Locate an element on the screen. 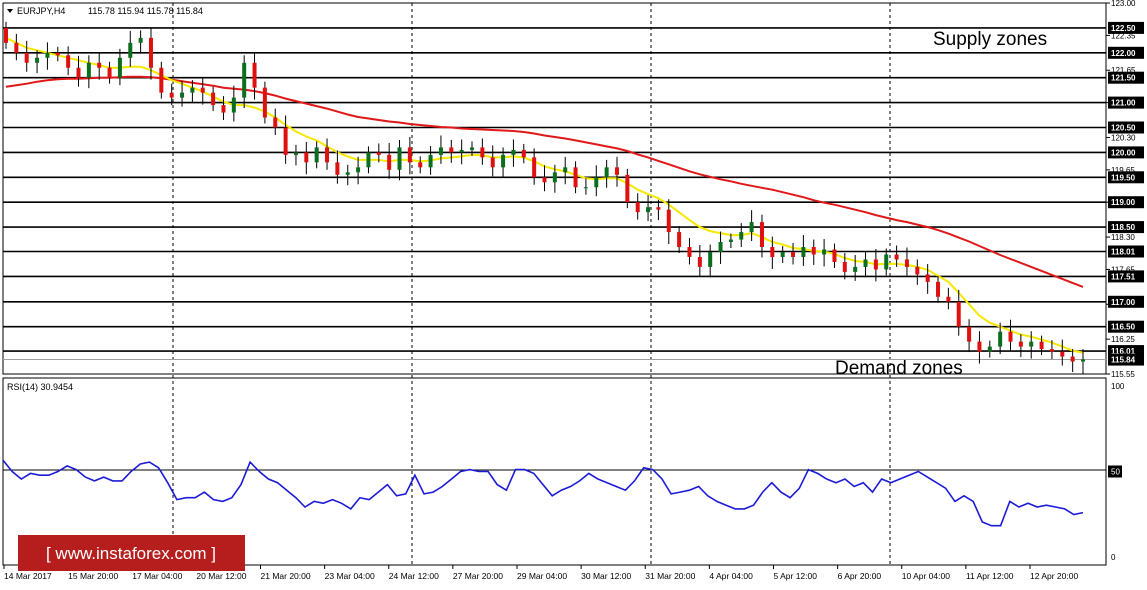 This screenshot has height=590, width=1147. demand-zones-label: Demand zones is located at coordinates (899, 368).